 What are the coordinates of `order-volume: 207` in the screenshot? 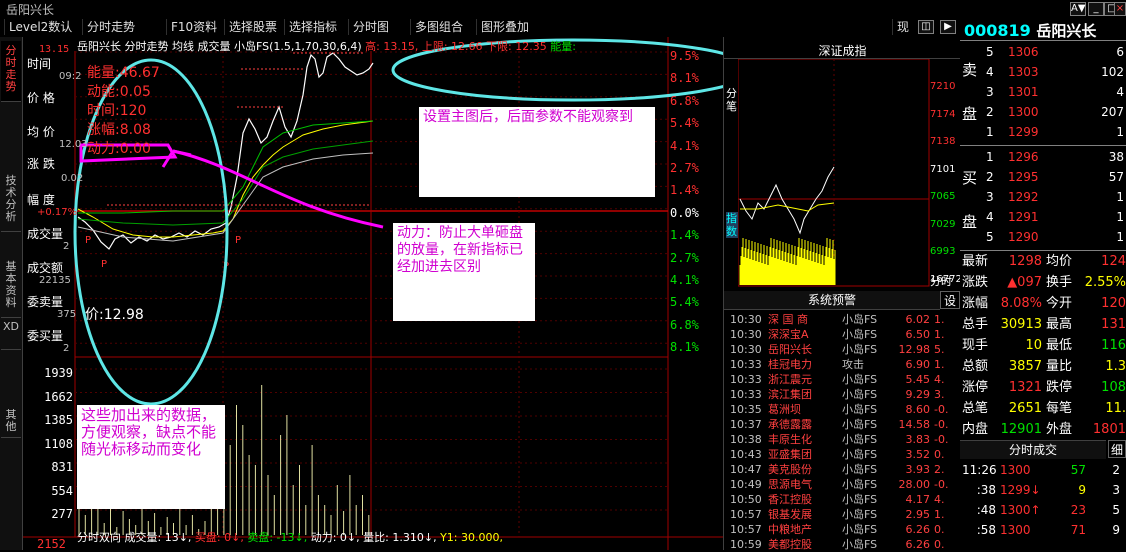 It's located at (1112, 112).